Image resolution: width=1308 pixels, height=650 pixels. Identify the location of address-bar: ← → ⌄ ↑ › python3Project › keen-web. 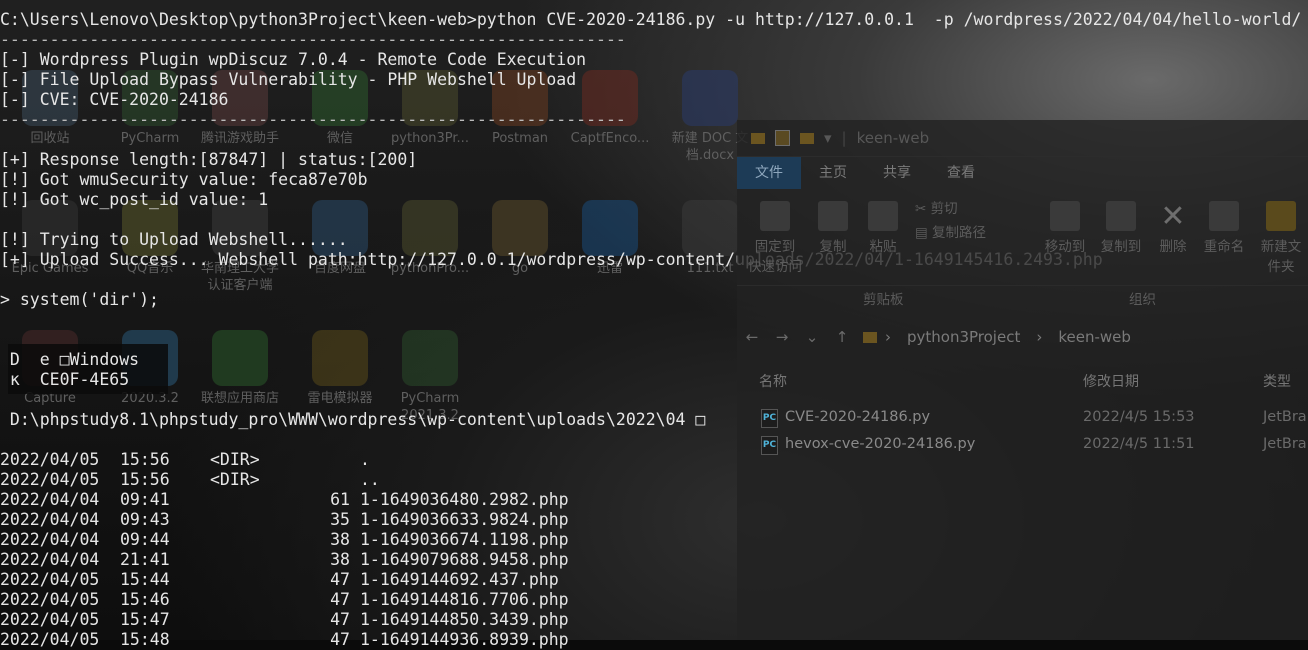
(1022, 337).